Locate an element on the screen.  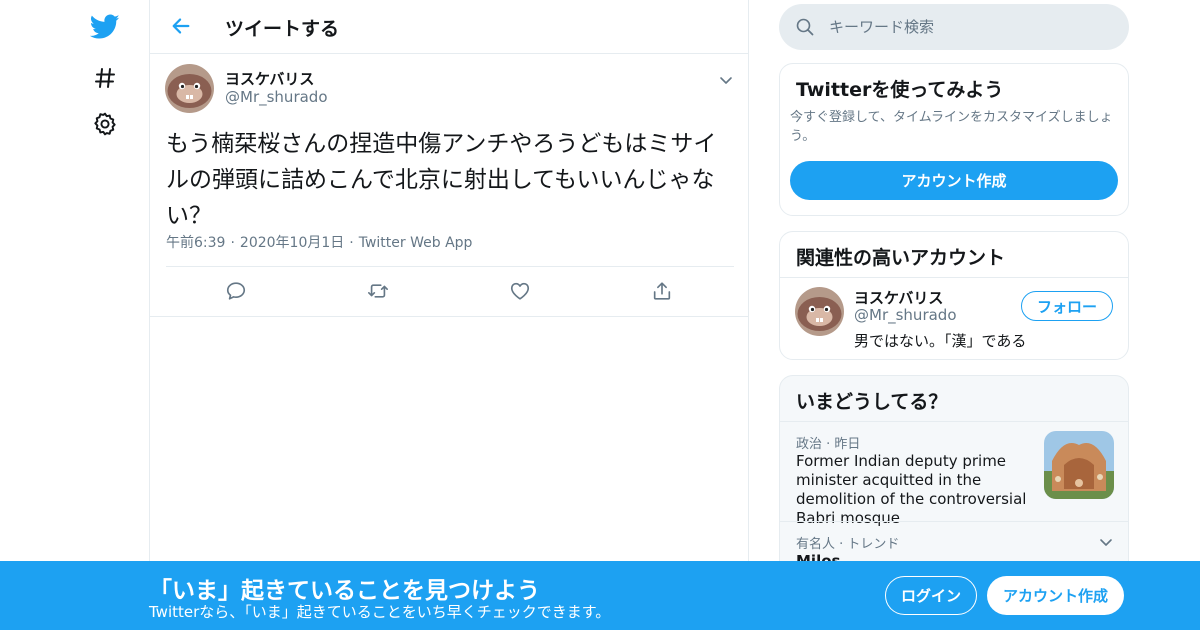
tweet-meta: 午前6:39 · 2020年10月1日 · Twitter Web App is located at coordinates (319, 242).